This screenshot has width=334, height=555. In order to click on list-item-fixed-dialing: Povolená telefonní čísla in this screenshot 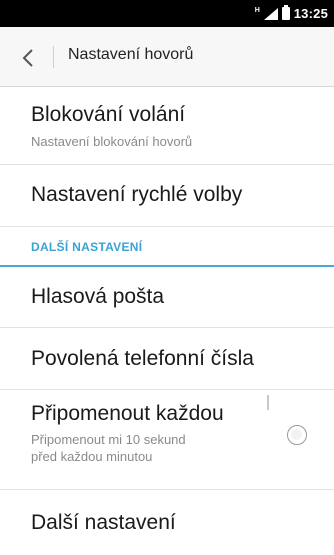, I will do `click(167, 359)`.